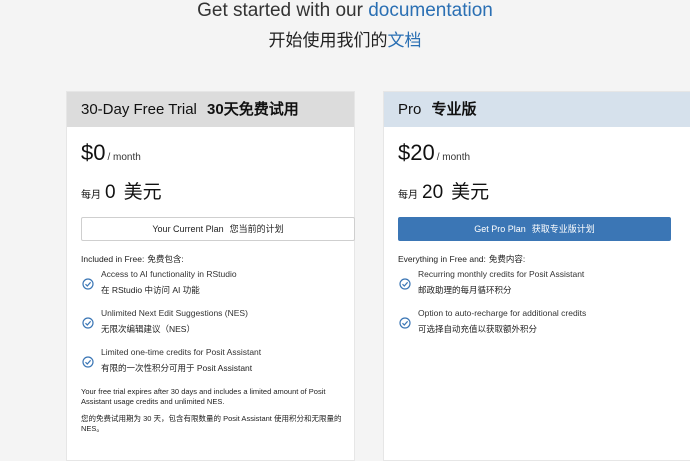  Describe the element at coordinates (453, 157) in the screenshot. I see `pro-price-period: / month` at that location.